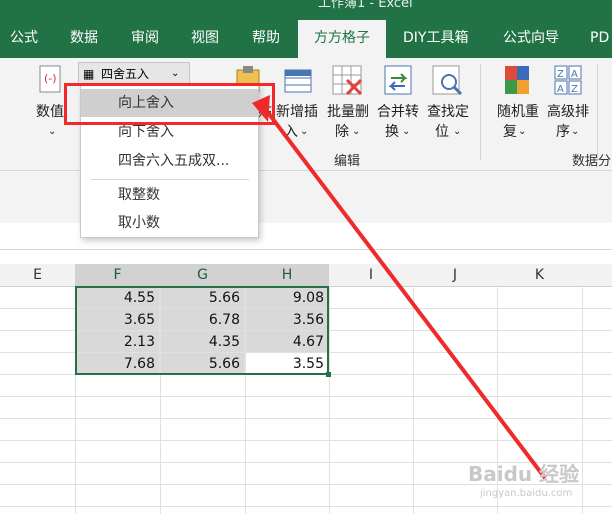  What do you see at coordinates (524, 474) in the screenshot?
I see `watermark-text: Baidu 经验` at bounding box center [524, 474].